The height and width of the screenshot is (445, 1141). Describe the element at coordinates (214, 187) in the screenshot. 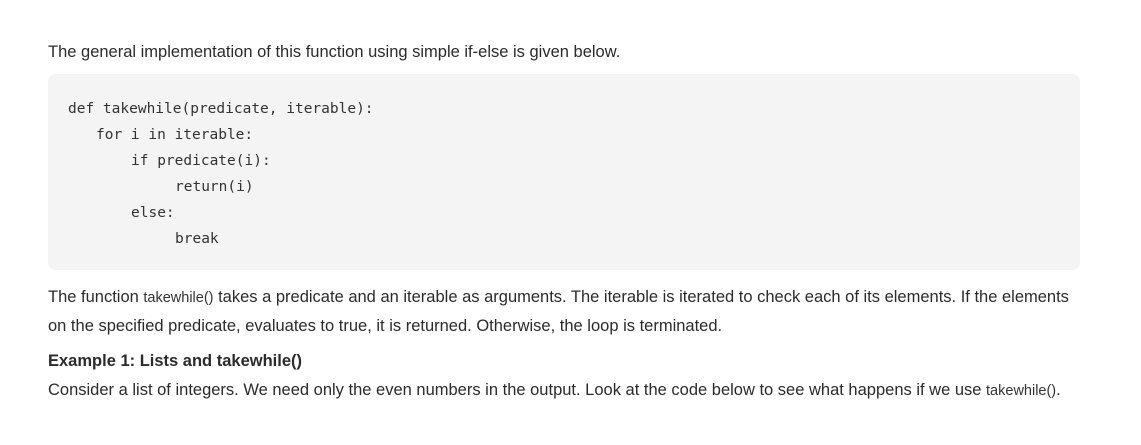

I see `code-line: return(i)` at that location.